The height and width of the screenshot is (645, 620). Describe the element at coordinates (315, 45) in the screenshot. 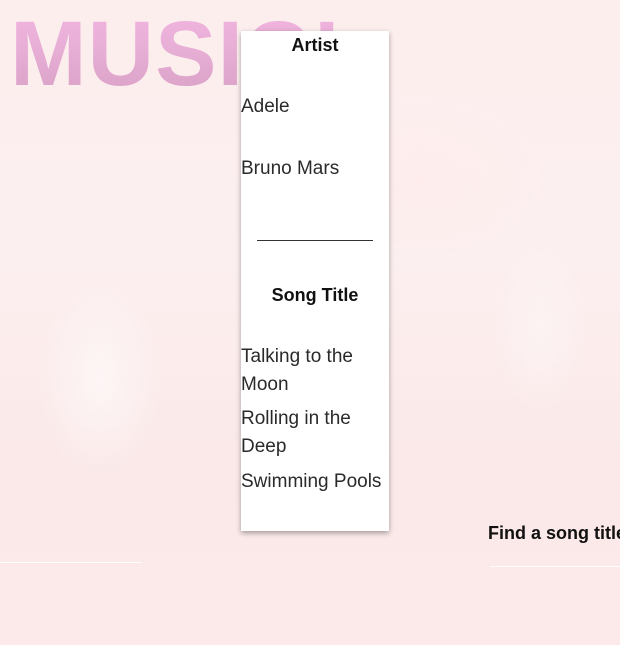

I see `artist-column-heading: Artist` at that location.